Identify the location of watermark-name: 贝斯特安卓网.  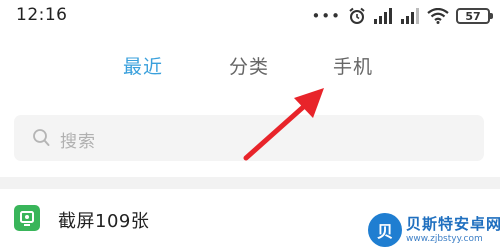
(453, 224).